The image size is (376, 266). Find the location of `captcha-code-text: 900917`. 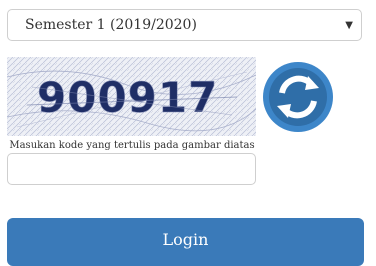

captcha-code-text: 900917 is located at coordinates (127, 97).